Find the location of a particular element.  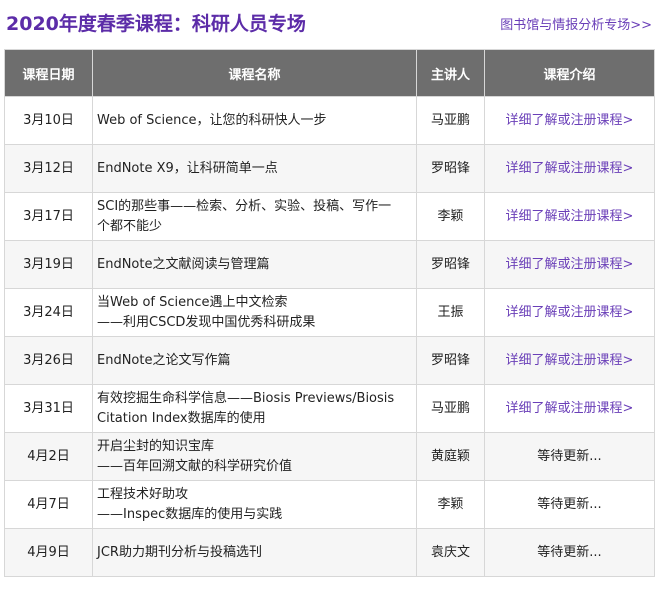

course-date: 3月12日 is located at coordinates (48, 168).